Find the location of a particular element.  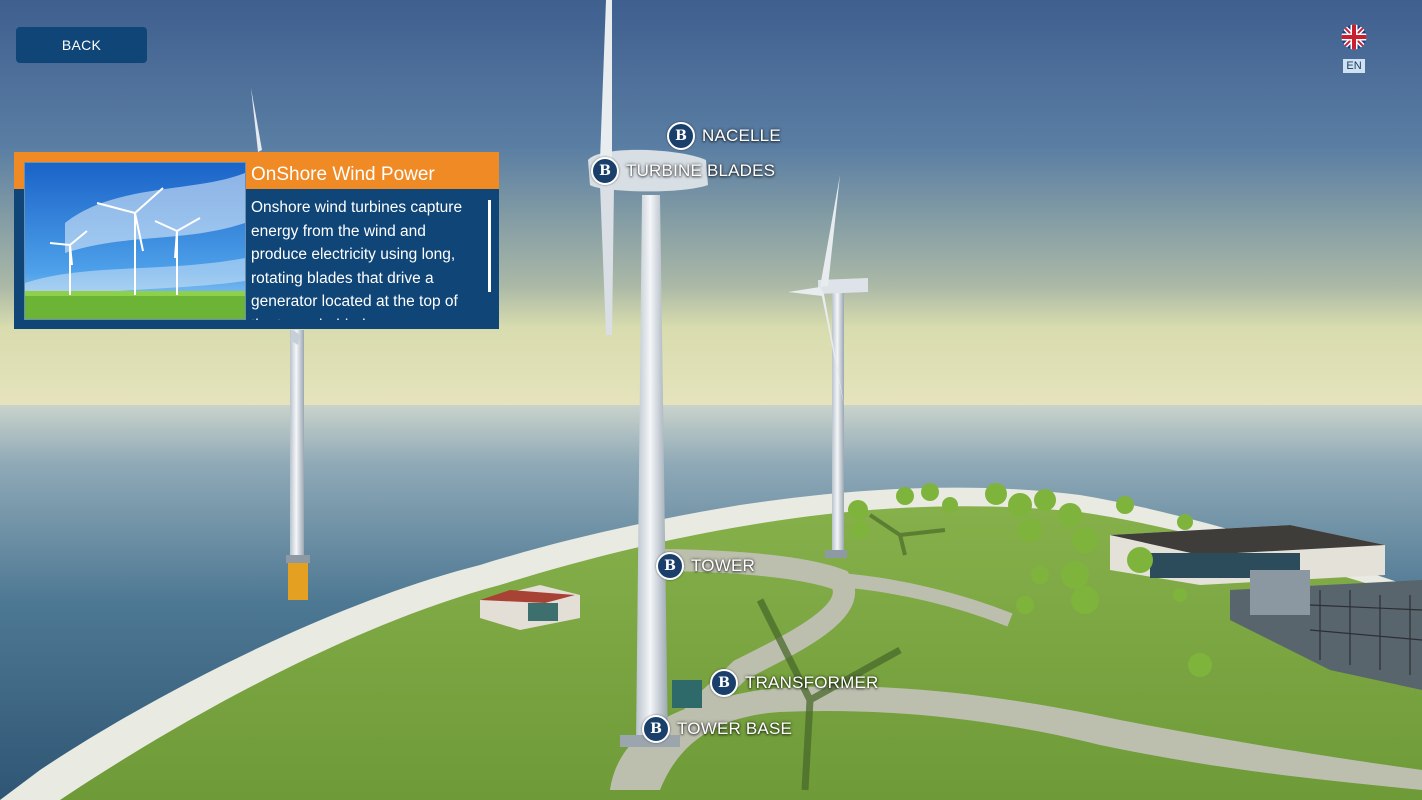

language-selector: EN is located at coordinates (1354, 48).